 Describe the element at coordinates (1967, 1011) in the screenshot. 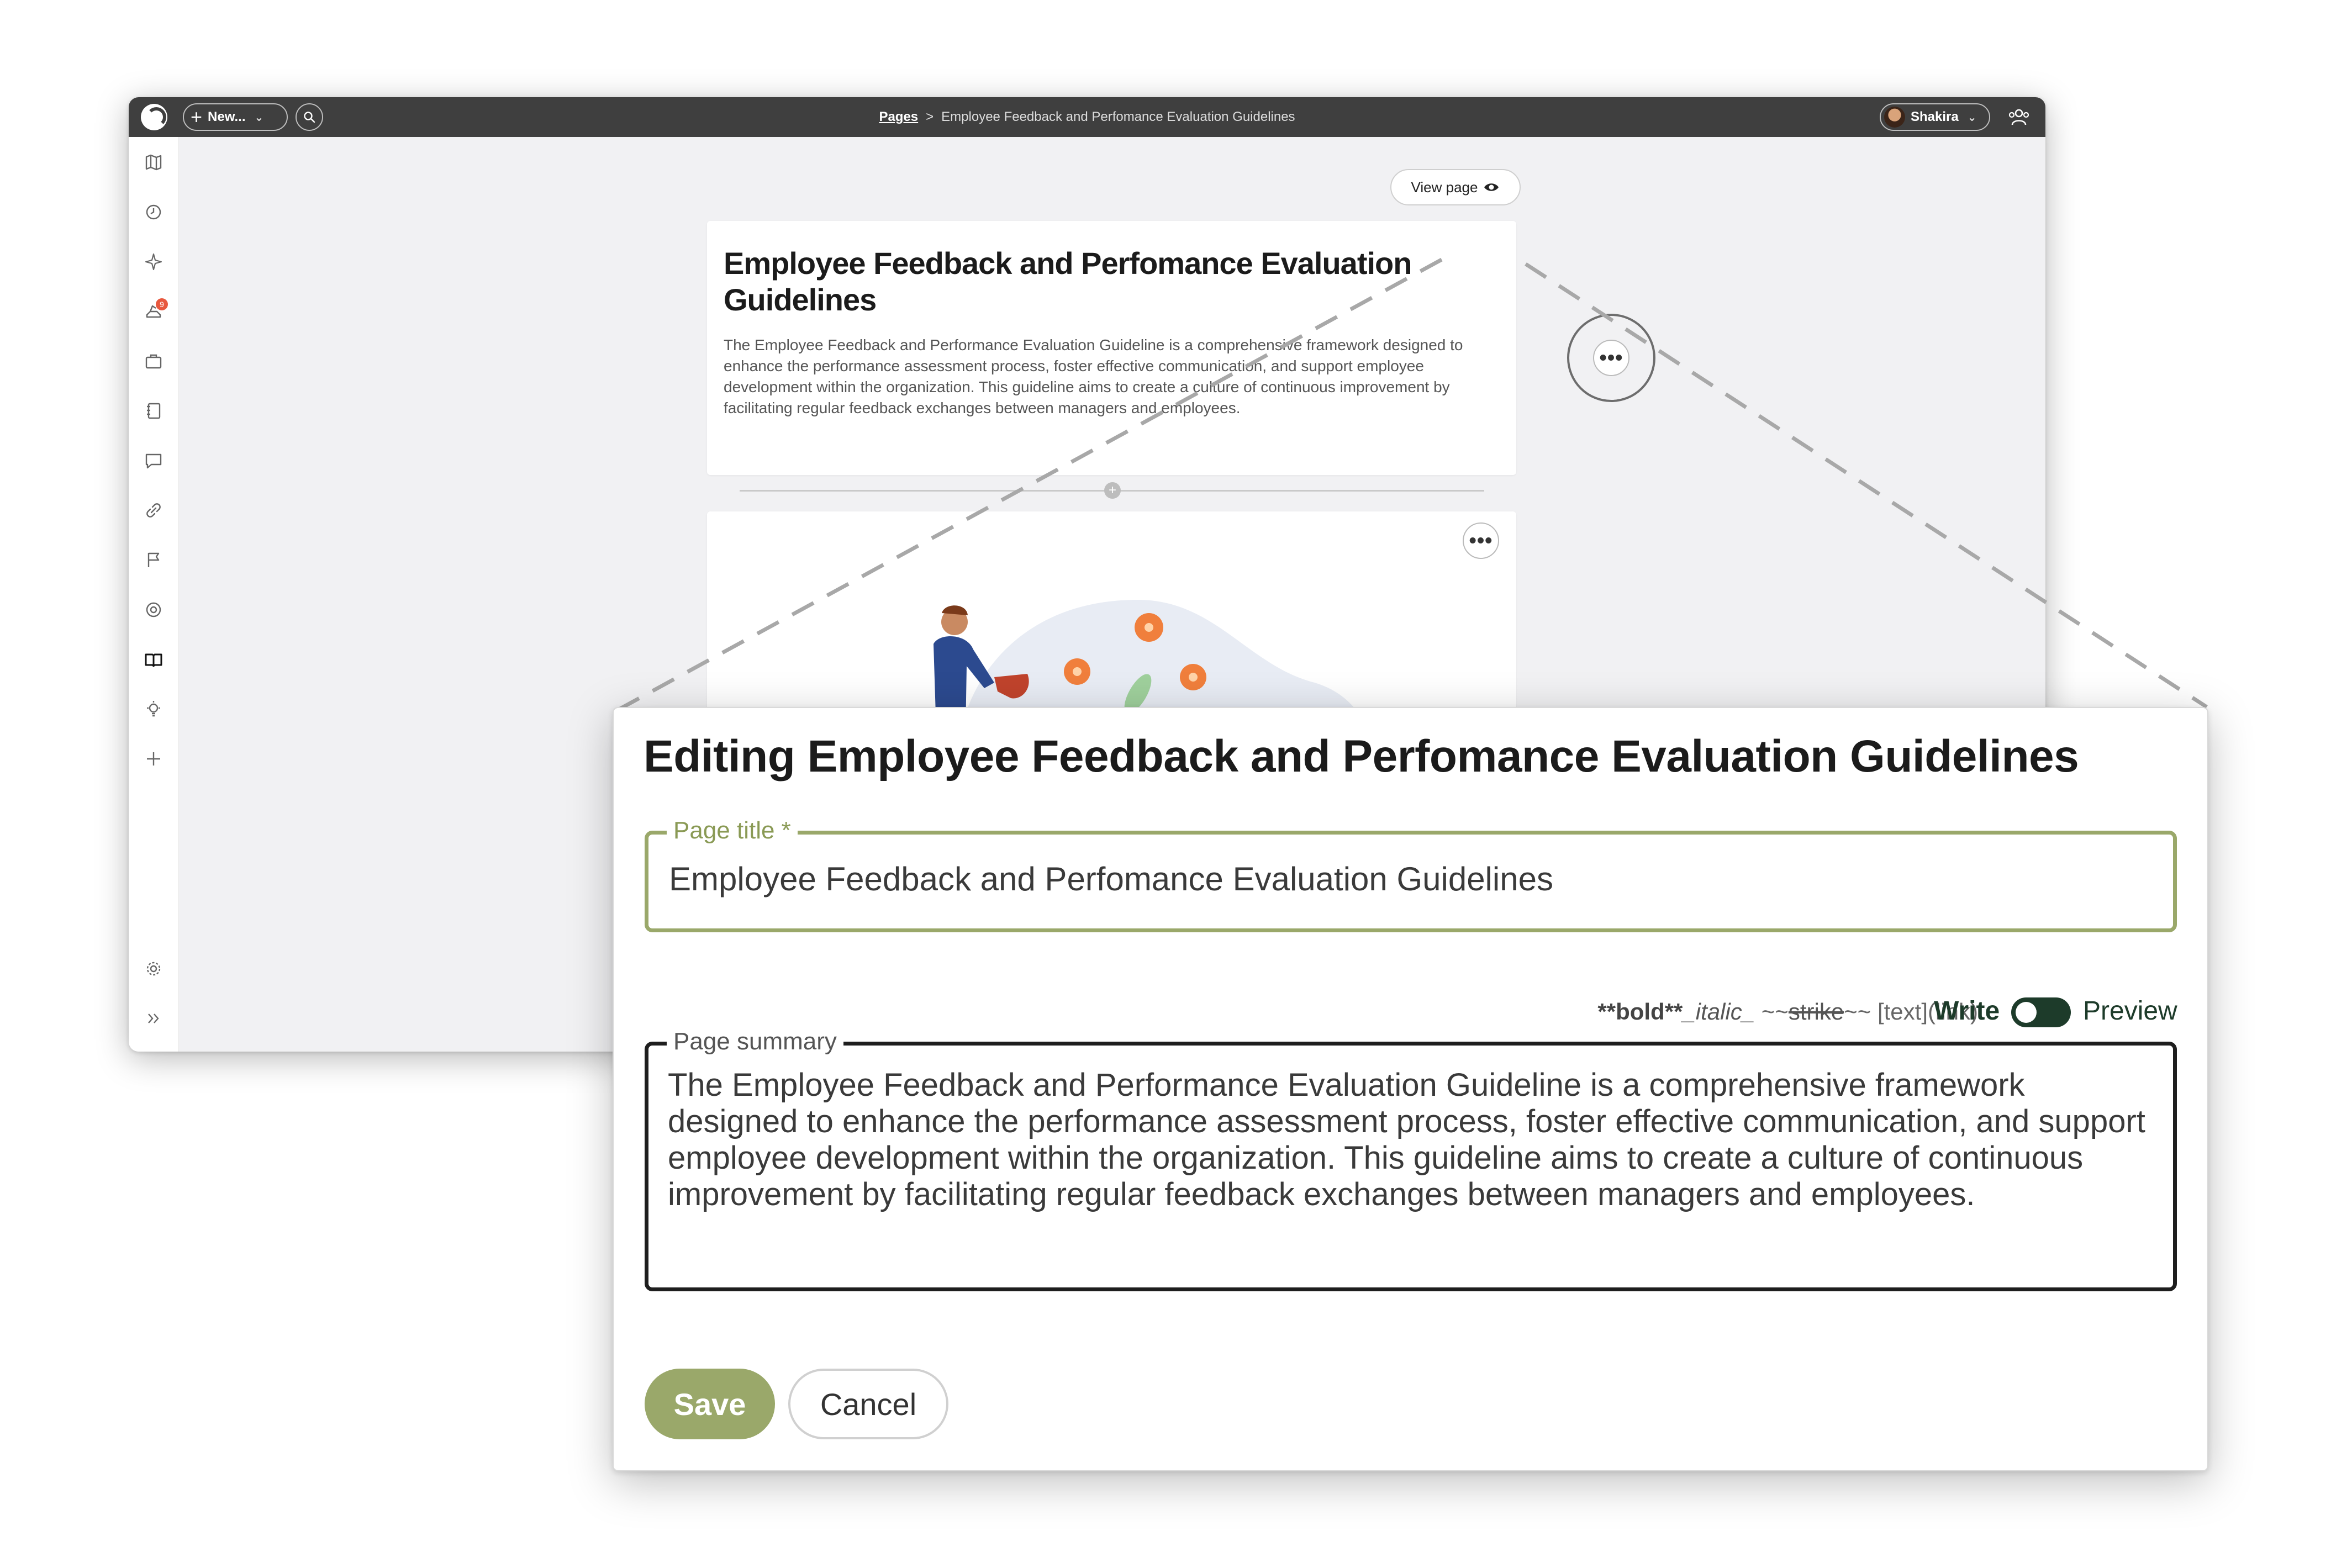

I see `write-mode-label: Write` at that location.